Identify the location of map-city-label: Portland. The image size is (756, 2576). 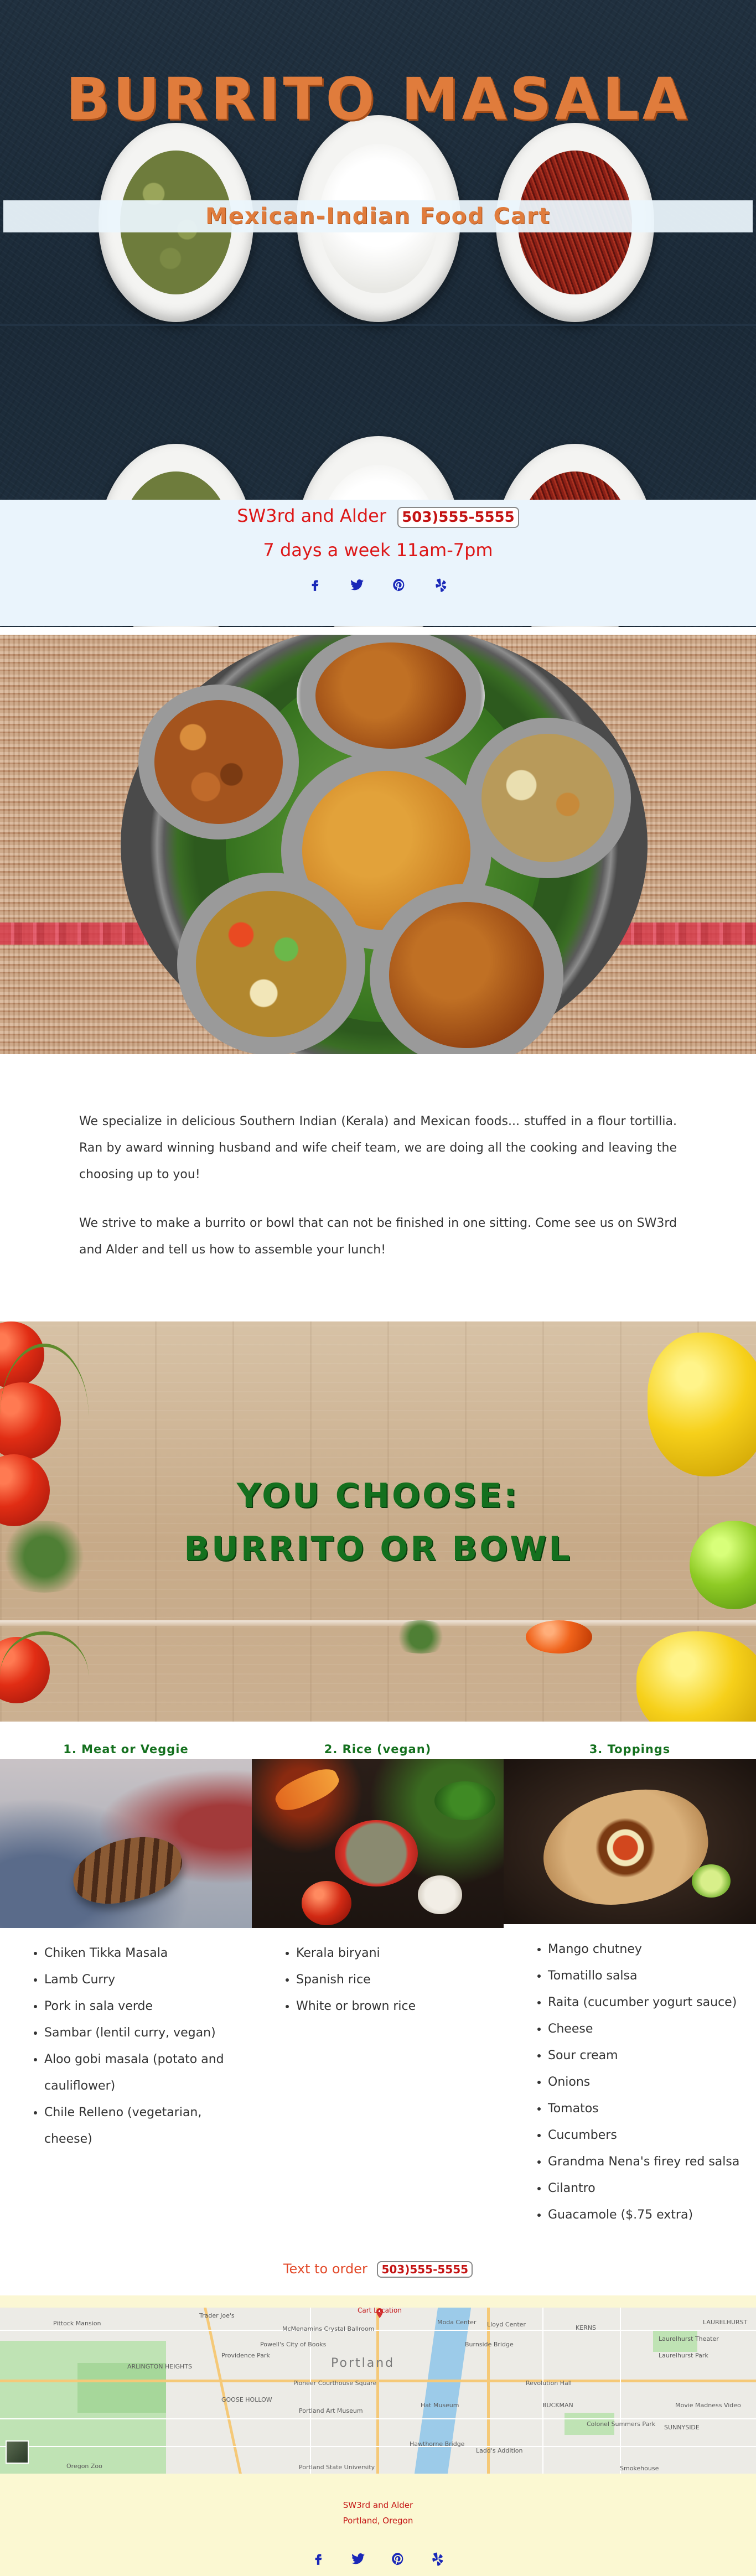
(363, 2363).